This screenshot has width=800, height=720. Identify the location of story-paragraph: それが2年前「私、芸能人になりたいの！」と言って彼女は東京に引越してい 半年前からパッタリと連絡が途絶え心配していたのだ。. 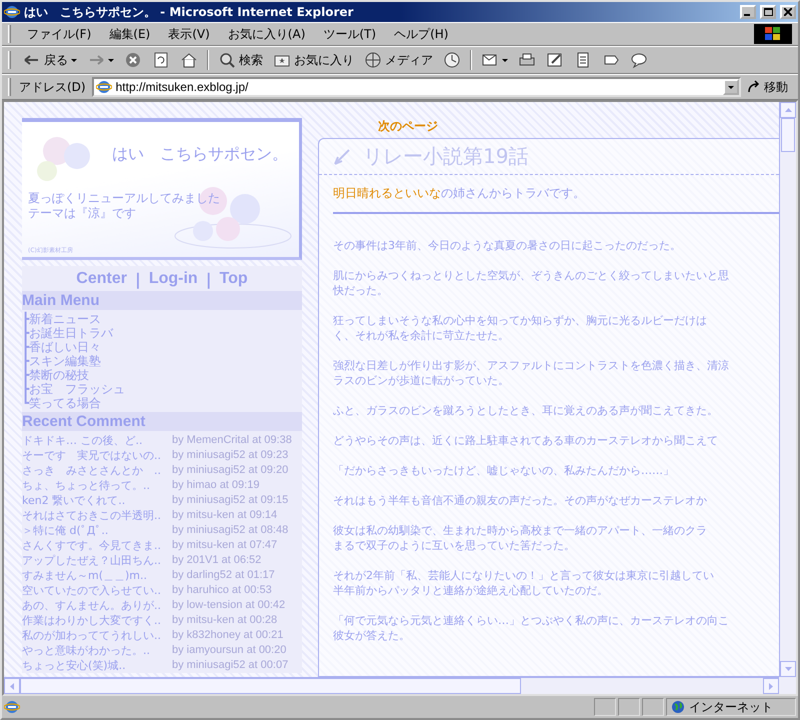
(524, 583).